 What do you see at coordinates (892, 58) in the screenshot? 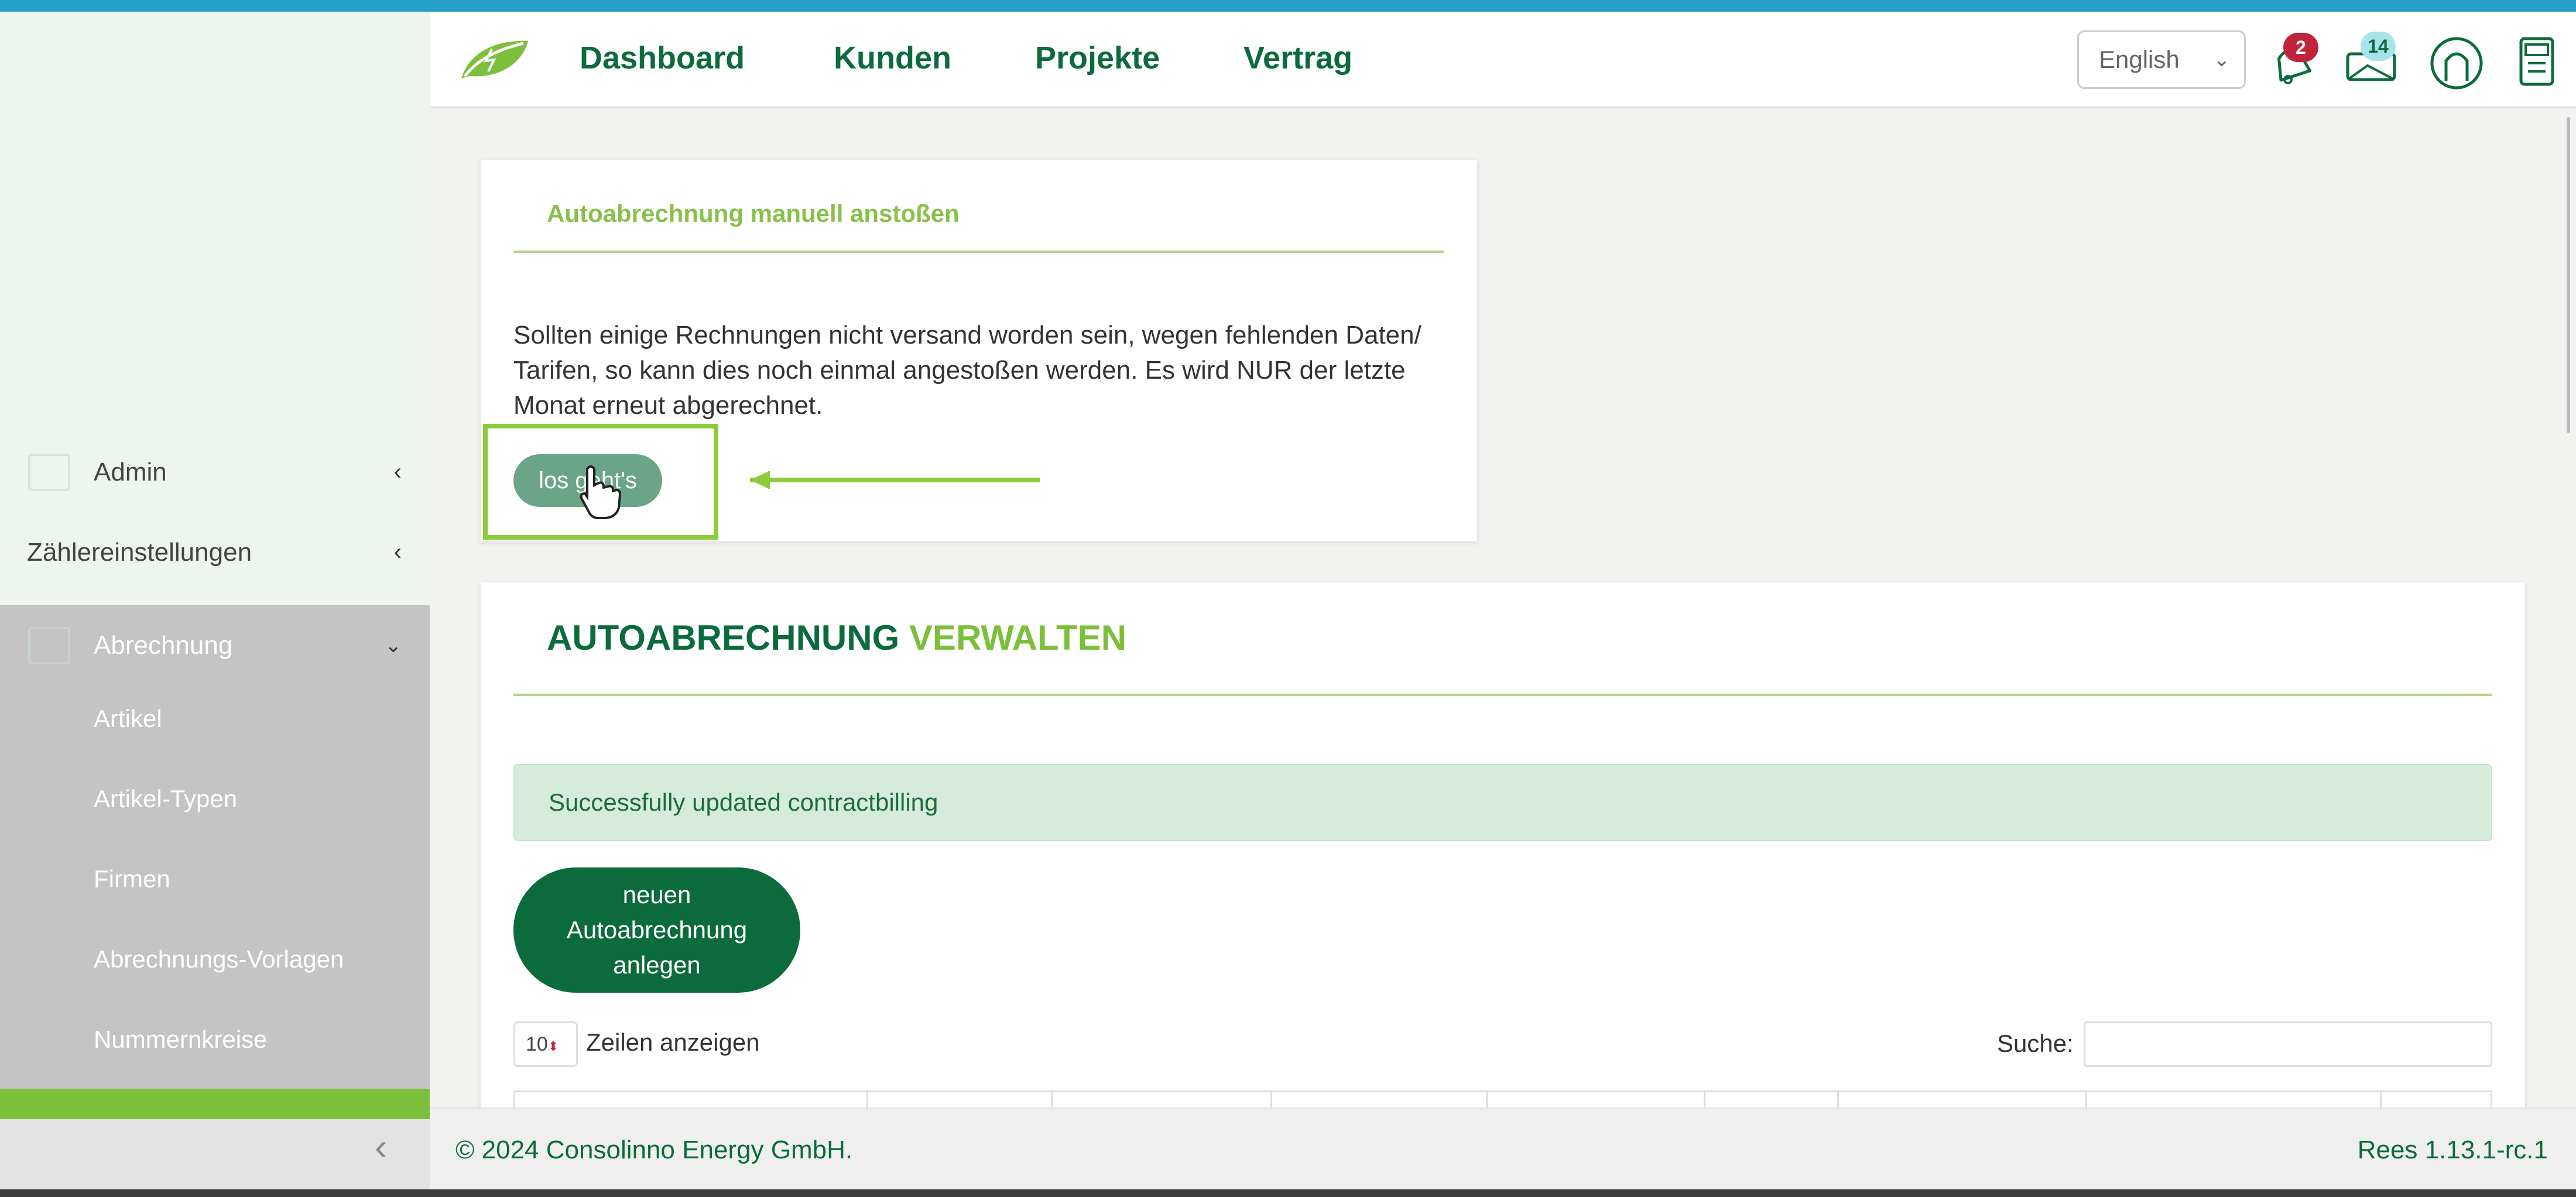
I see `nav-kunden: Kunden` at bounding box center [892, 58].